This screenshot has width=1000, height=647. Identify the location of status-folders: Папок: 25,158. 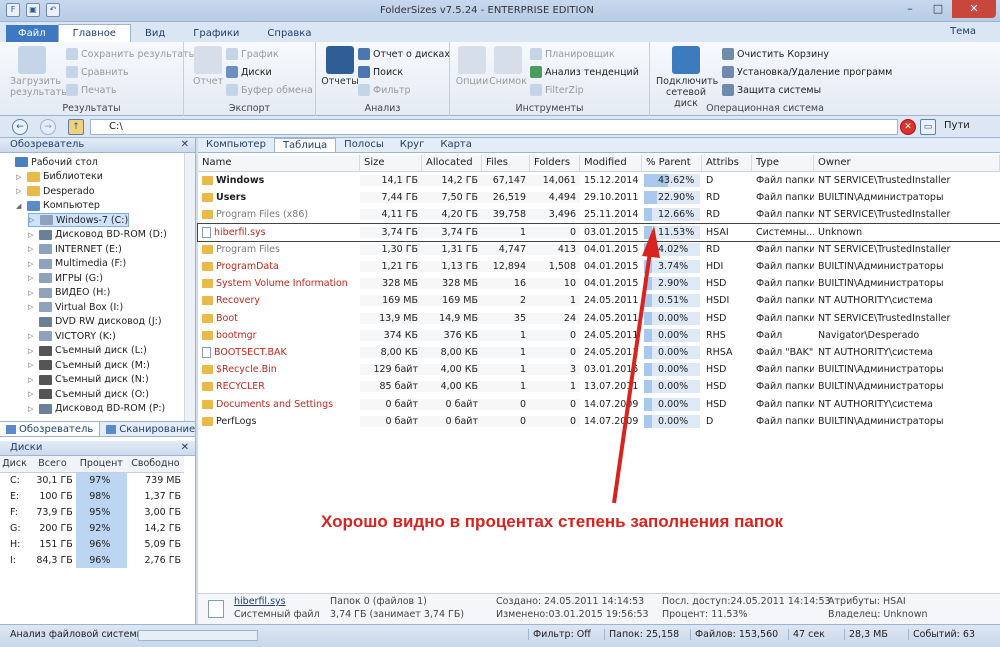
(641, 634).